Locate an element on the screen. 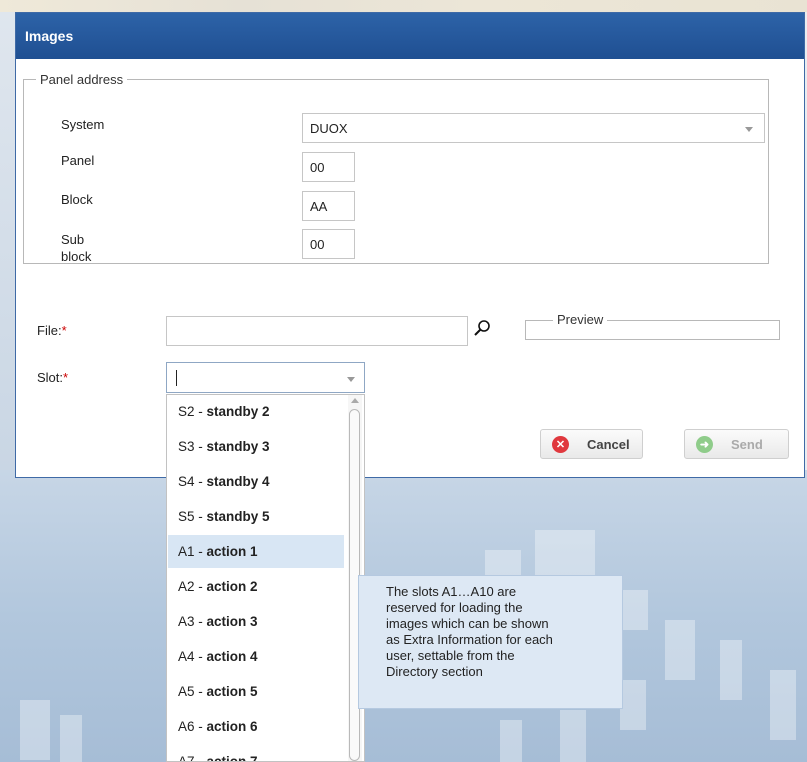  panel-input: 00 is located at coordinates (328, 167).